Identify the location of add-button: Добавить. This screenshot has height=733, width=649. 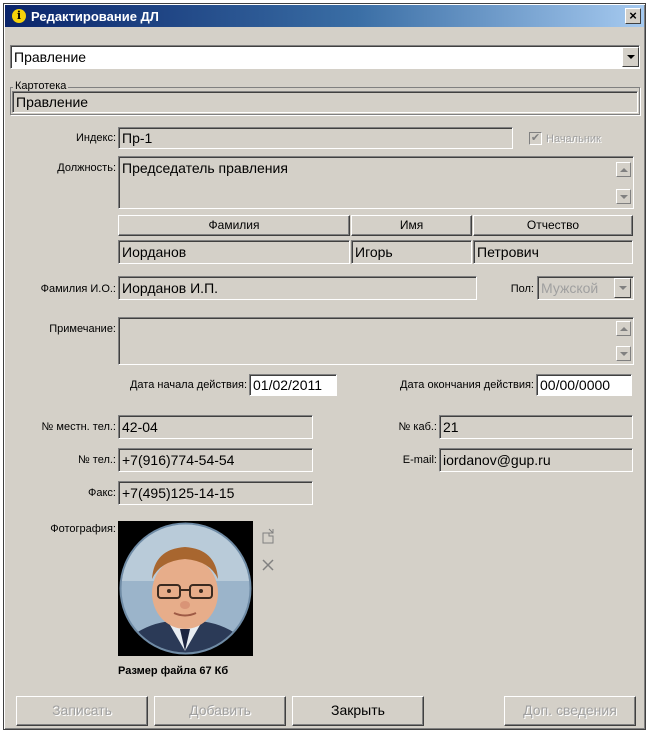
(220, 711).